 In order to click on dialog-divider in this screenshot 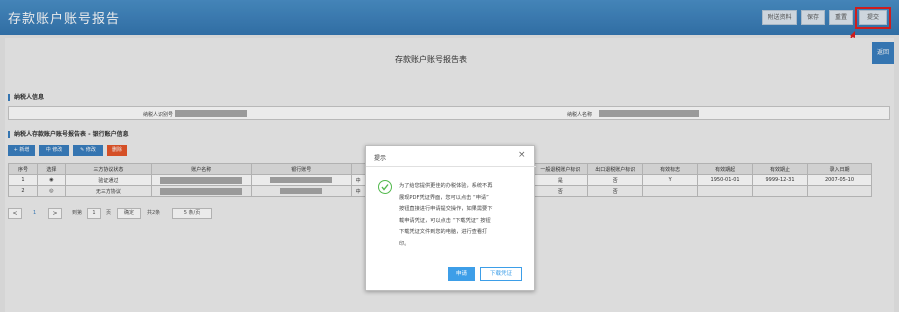, I will do `click(451, 166)`.